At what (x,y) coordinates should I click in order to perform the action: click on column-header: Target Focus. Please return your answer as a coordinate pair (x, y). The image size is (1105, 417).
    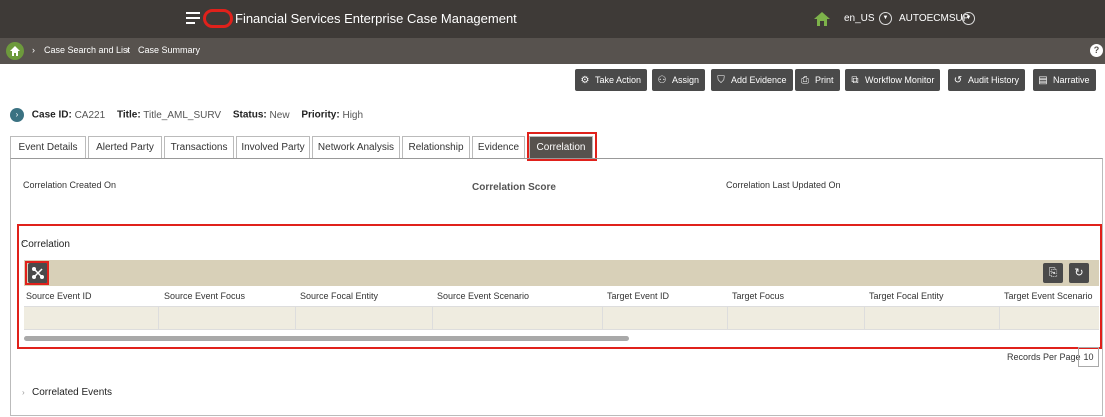
    Looking at the image, I should click on (758, 296).